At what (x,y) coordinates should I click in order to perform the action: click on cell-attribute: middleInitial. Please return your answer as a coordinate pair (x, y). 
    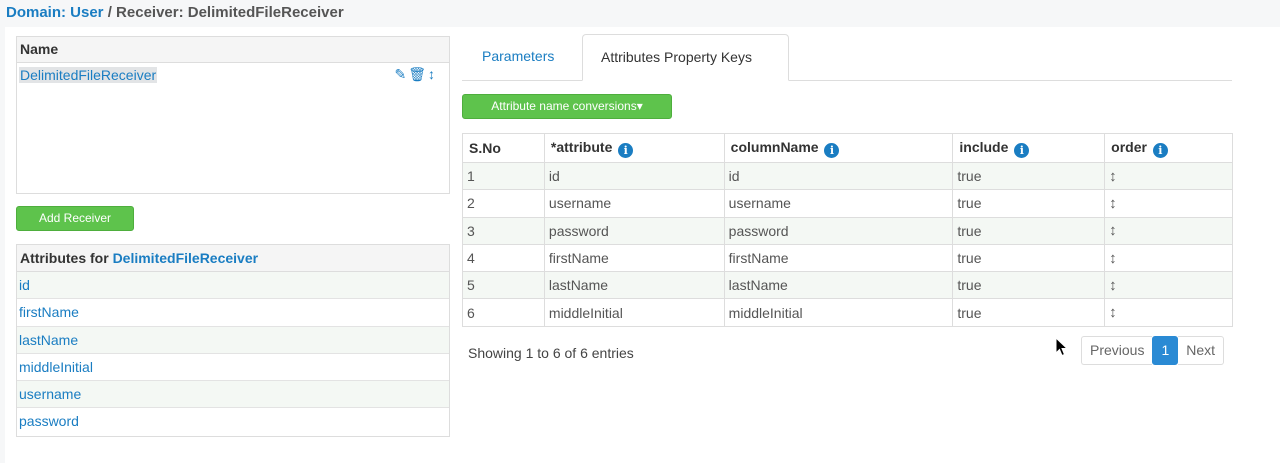
    Looking at the image, I should click on (634, 312).